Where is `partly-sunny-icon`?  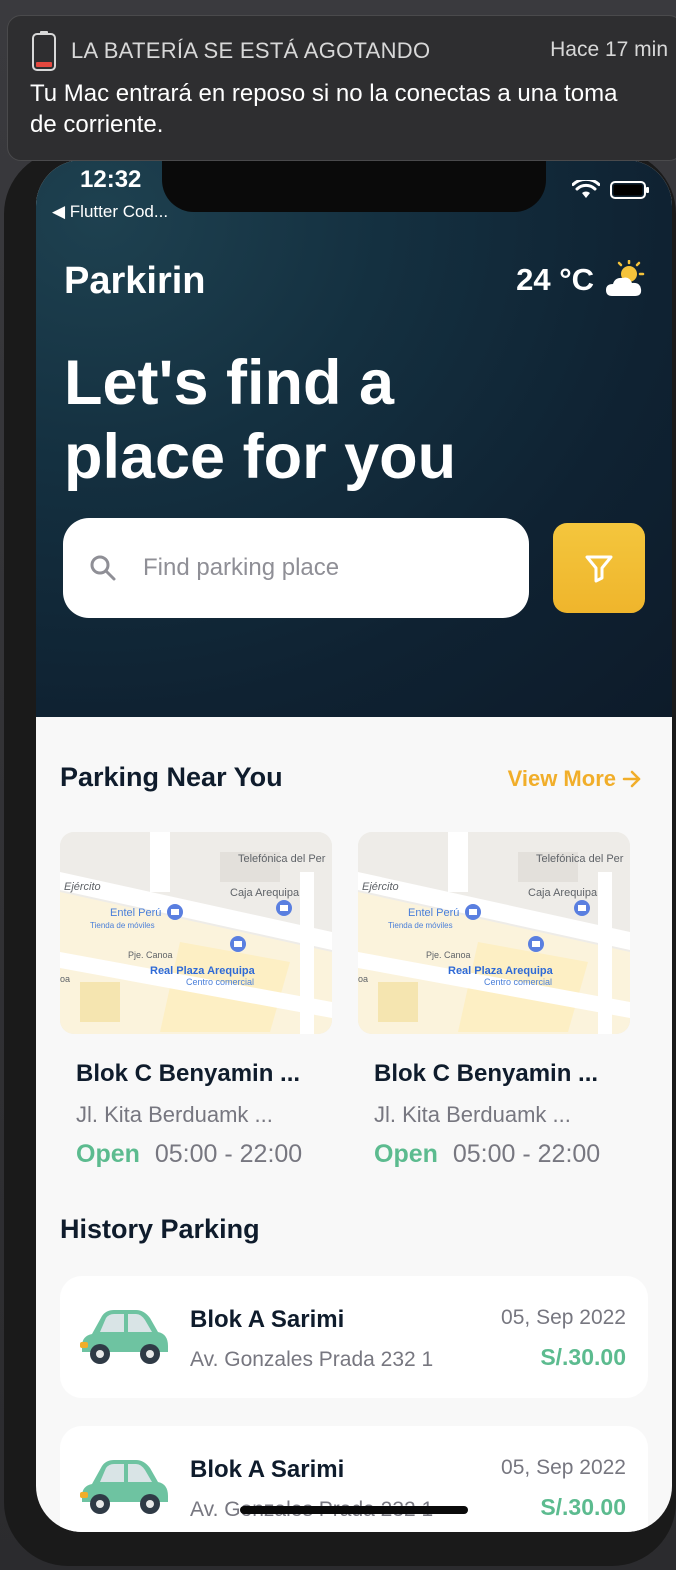
partly-sunny-icon is located at coordinates (625, 278).